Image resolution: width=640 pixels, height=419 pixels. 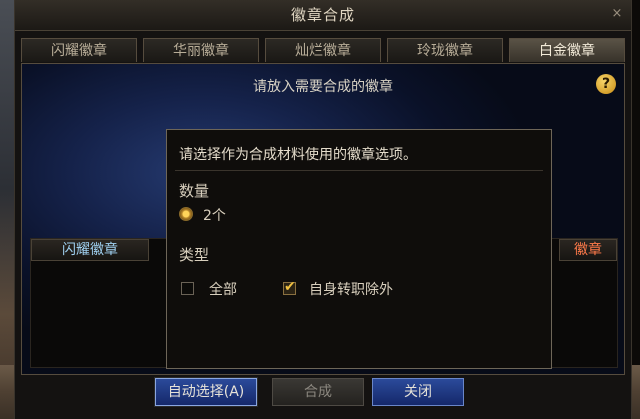 What do you see at coordinates (445, 50) in the screenshot?
I see `tab-exquisite-badge: 玲珑徽章` at bounding box center [445, 50].